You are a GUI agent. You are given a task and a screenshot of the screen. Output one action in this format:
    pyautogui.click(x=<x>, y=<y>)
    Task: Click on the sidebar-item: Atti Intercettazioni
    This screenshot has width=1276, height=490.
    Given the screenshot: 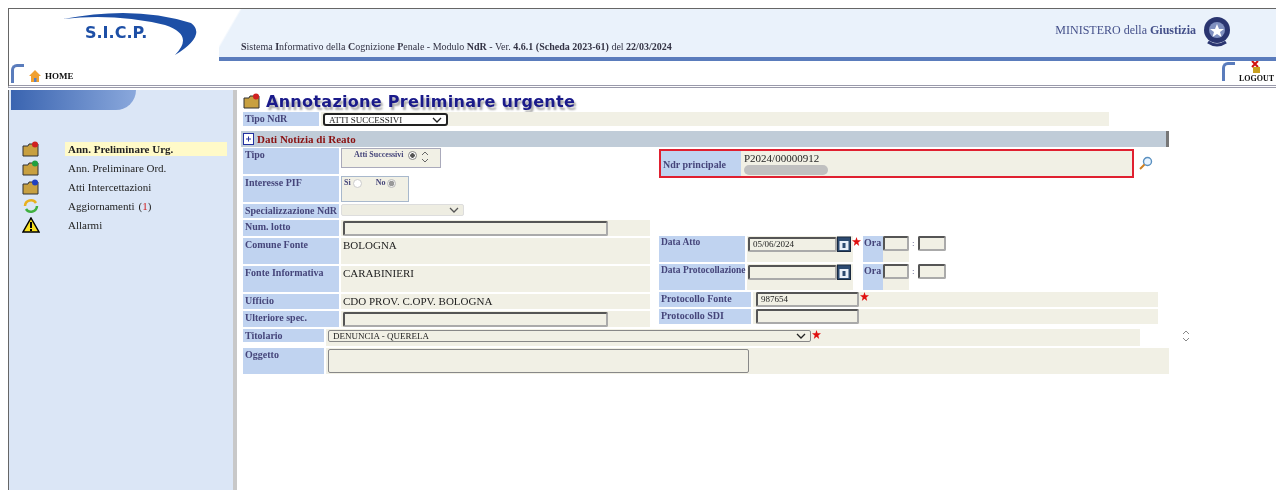 What is the action you would take?
    pyautogui.click(x=146, y=186)
    